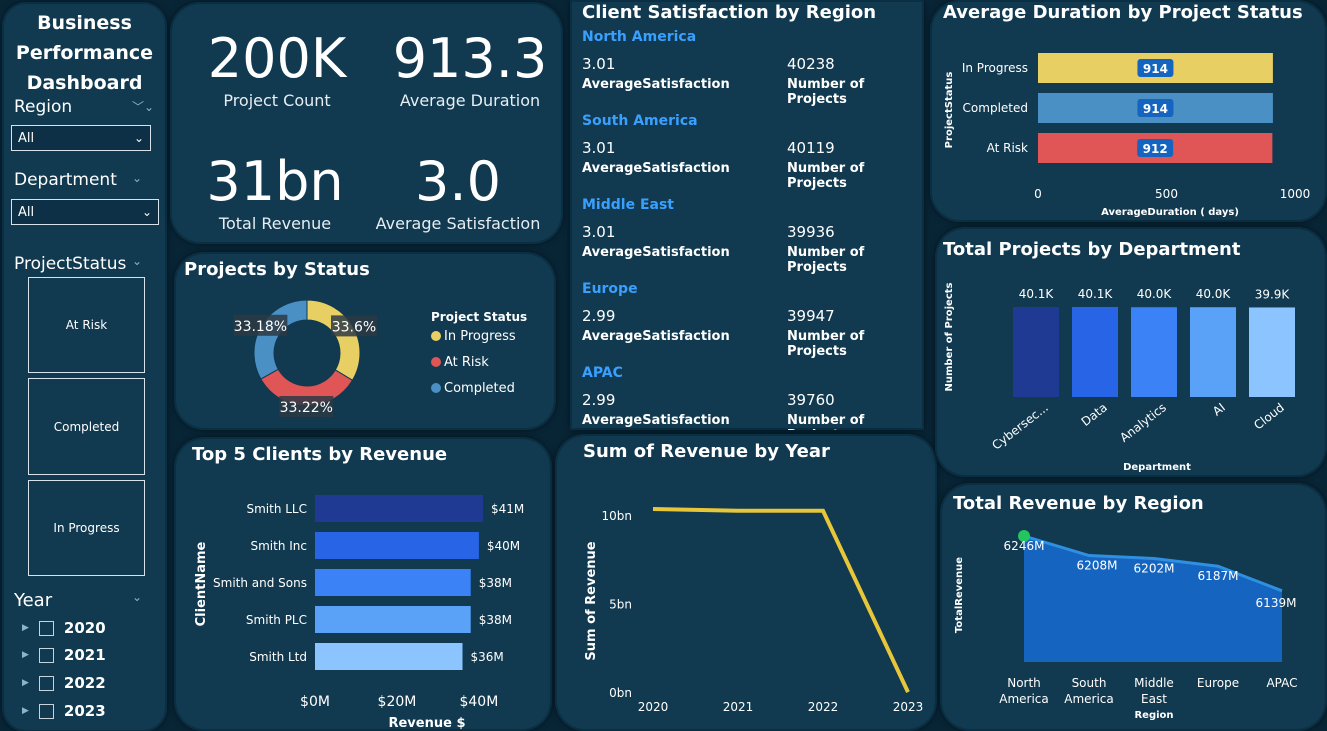  I want to click on legend-marker, so click(436, 362).